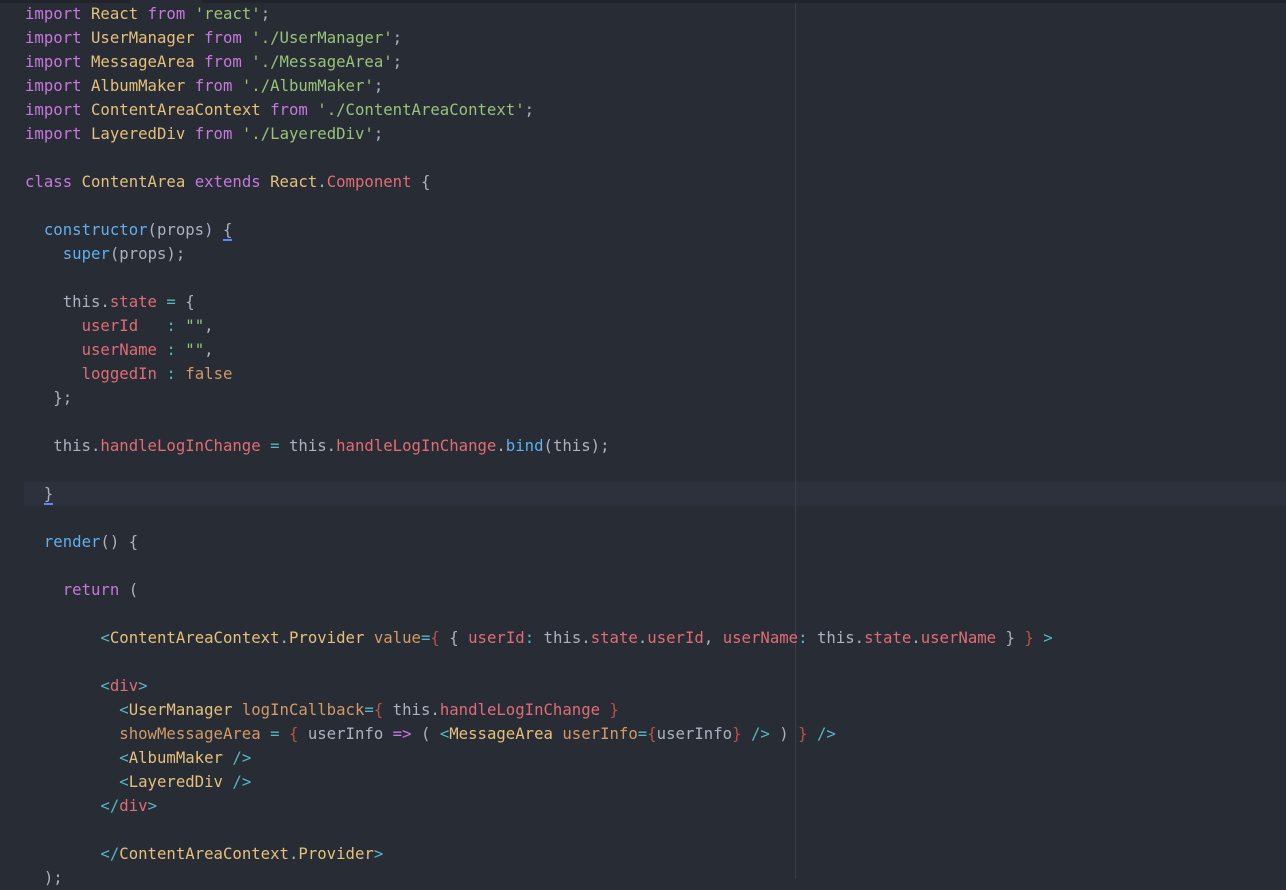 Image resolution: width=1286 pixels, height=890 pixels. I want to click on code-line: render() {, so click(539, 542).